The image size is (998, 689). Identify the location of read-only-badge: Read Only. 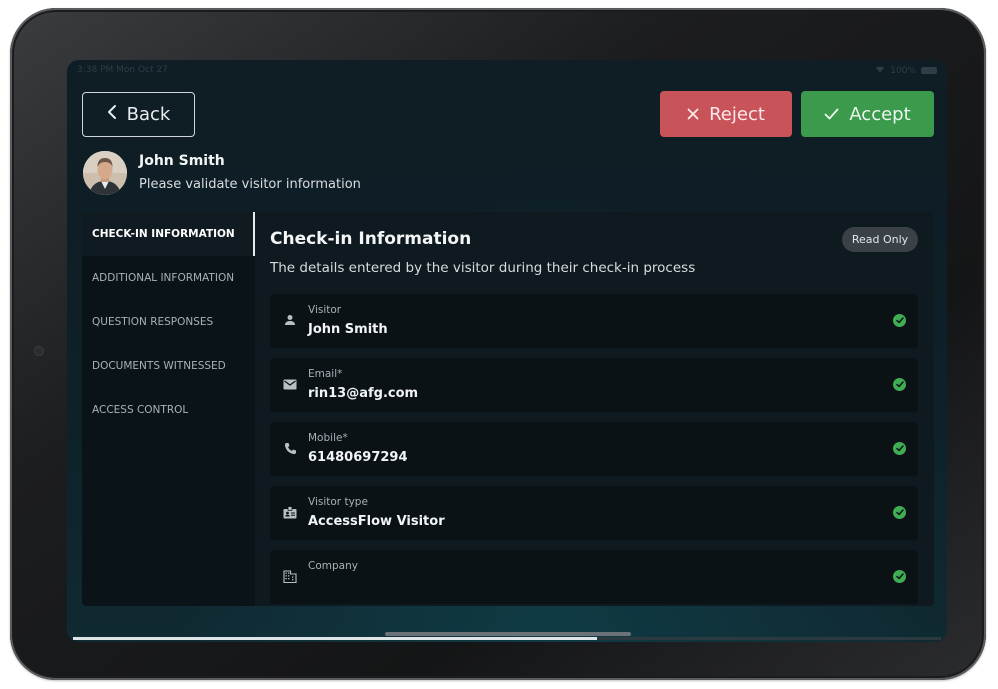
(880, 239).